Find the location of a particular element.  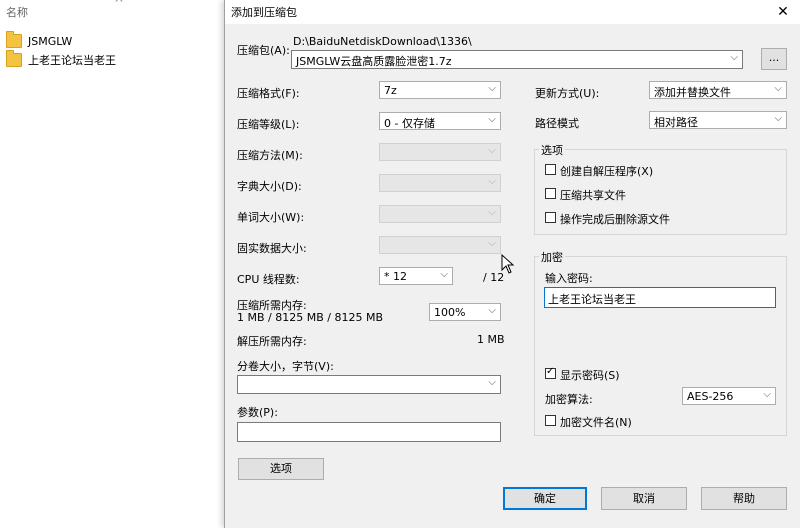

path-mode-combo: 相对路径 ⌵ is located at coordinates (718, 120).